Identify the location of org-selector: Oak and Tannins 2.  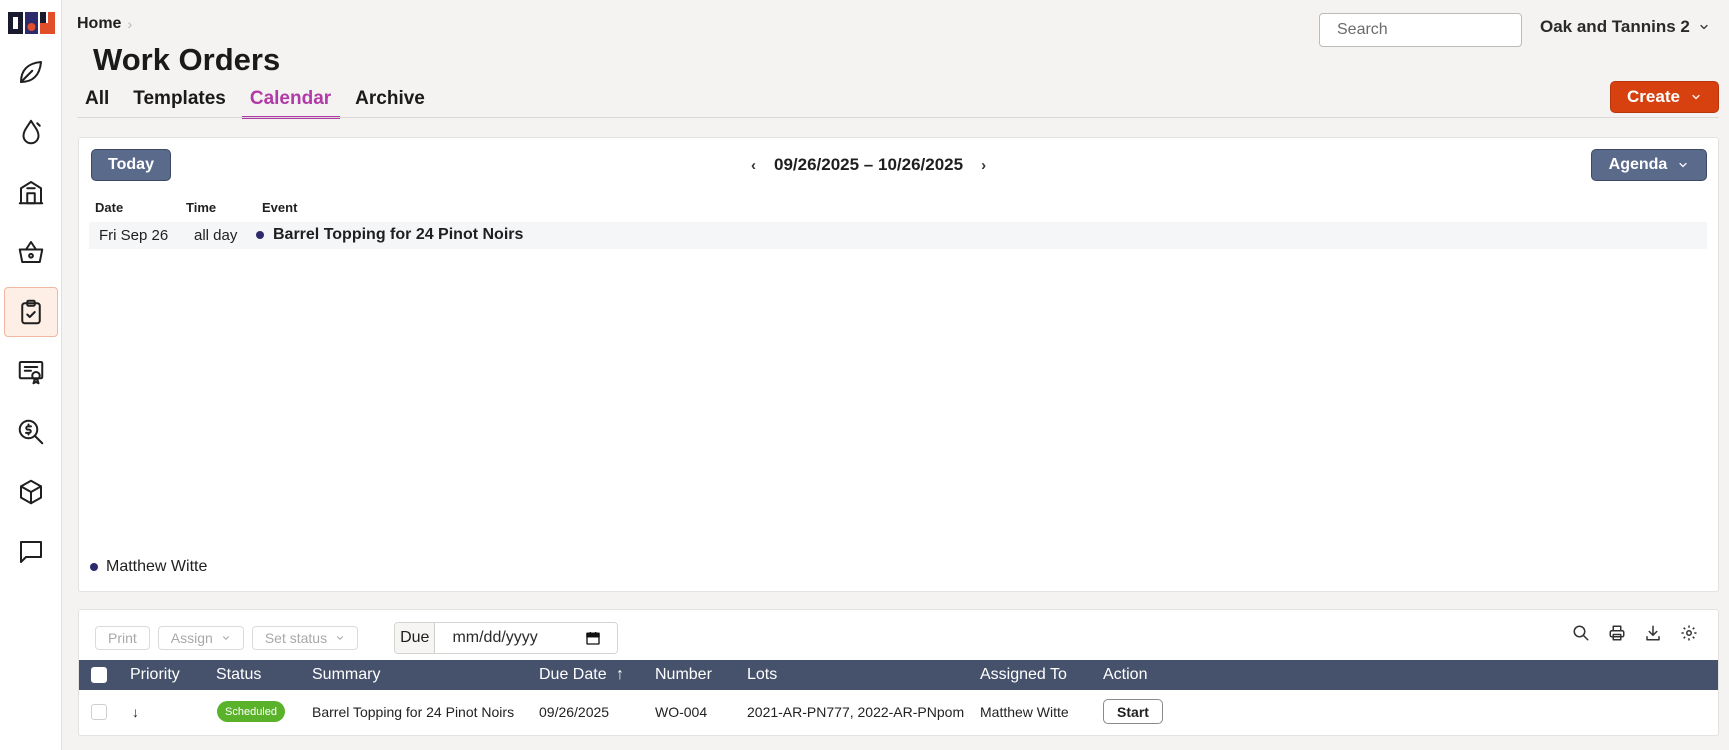
(1625, 27).